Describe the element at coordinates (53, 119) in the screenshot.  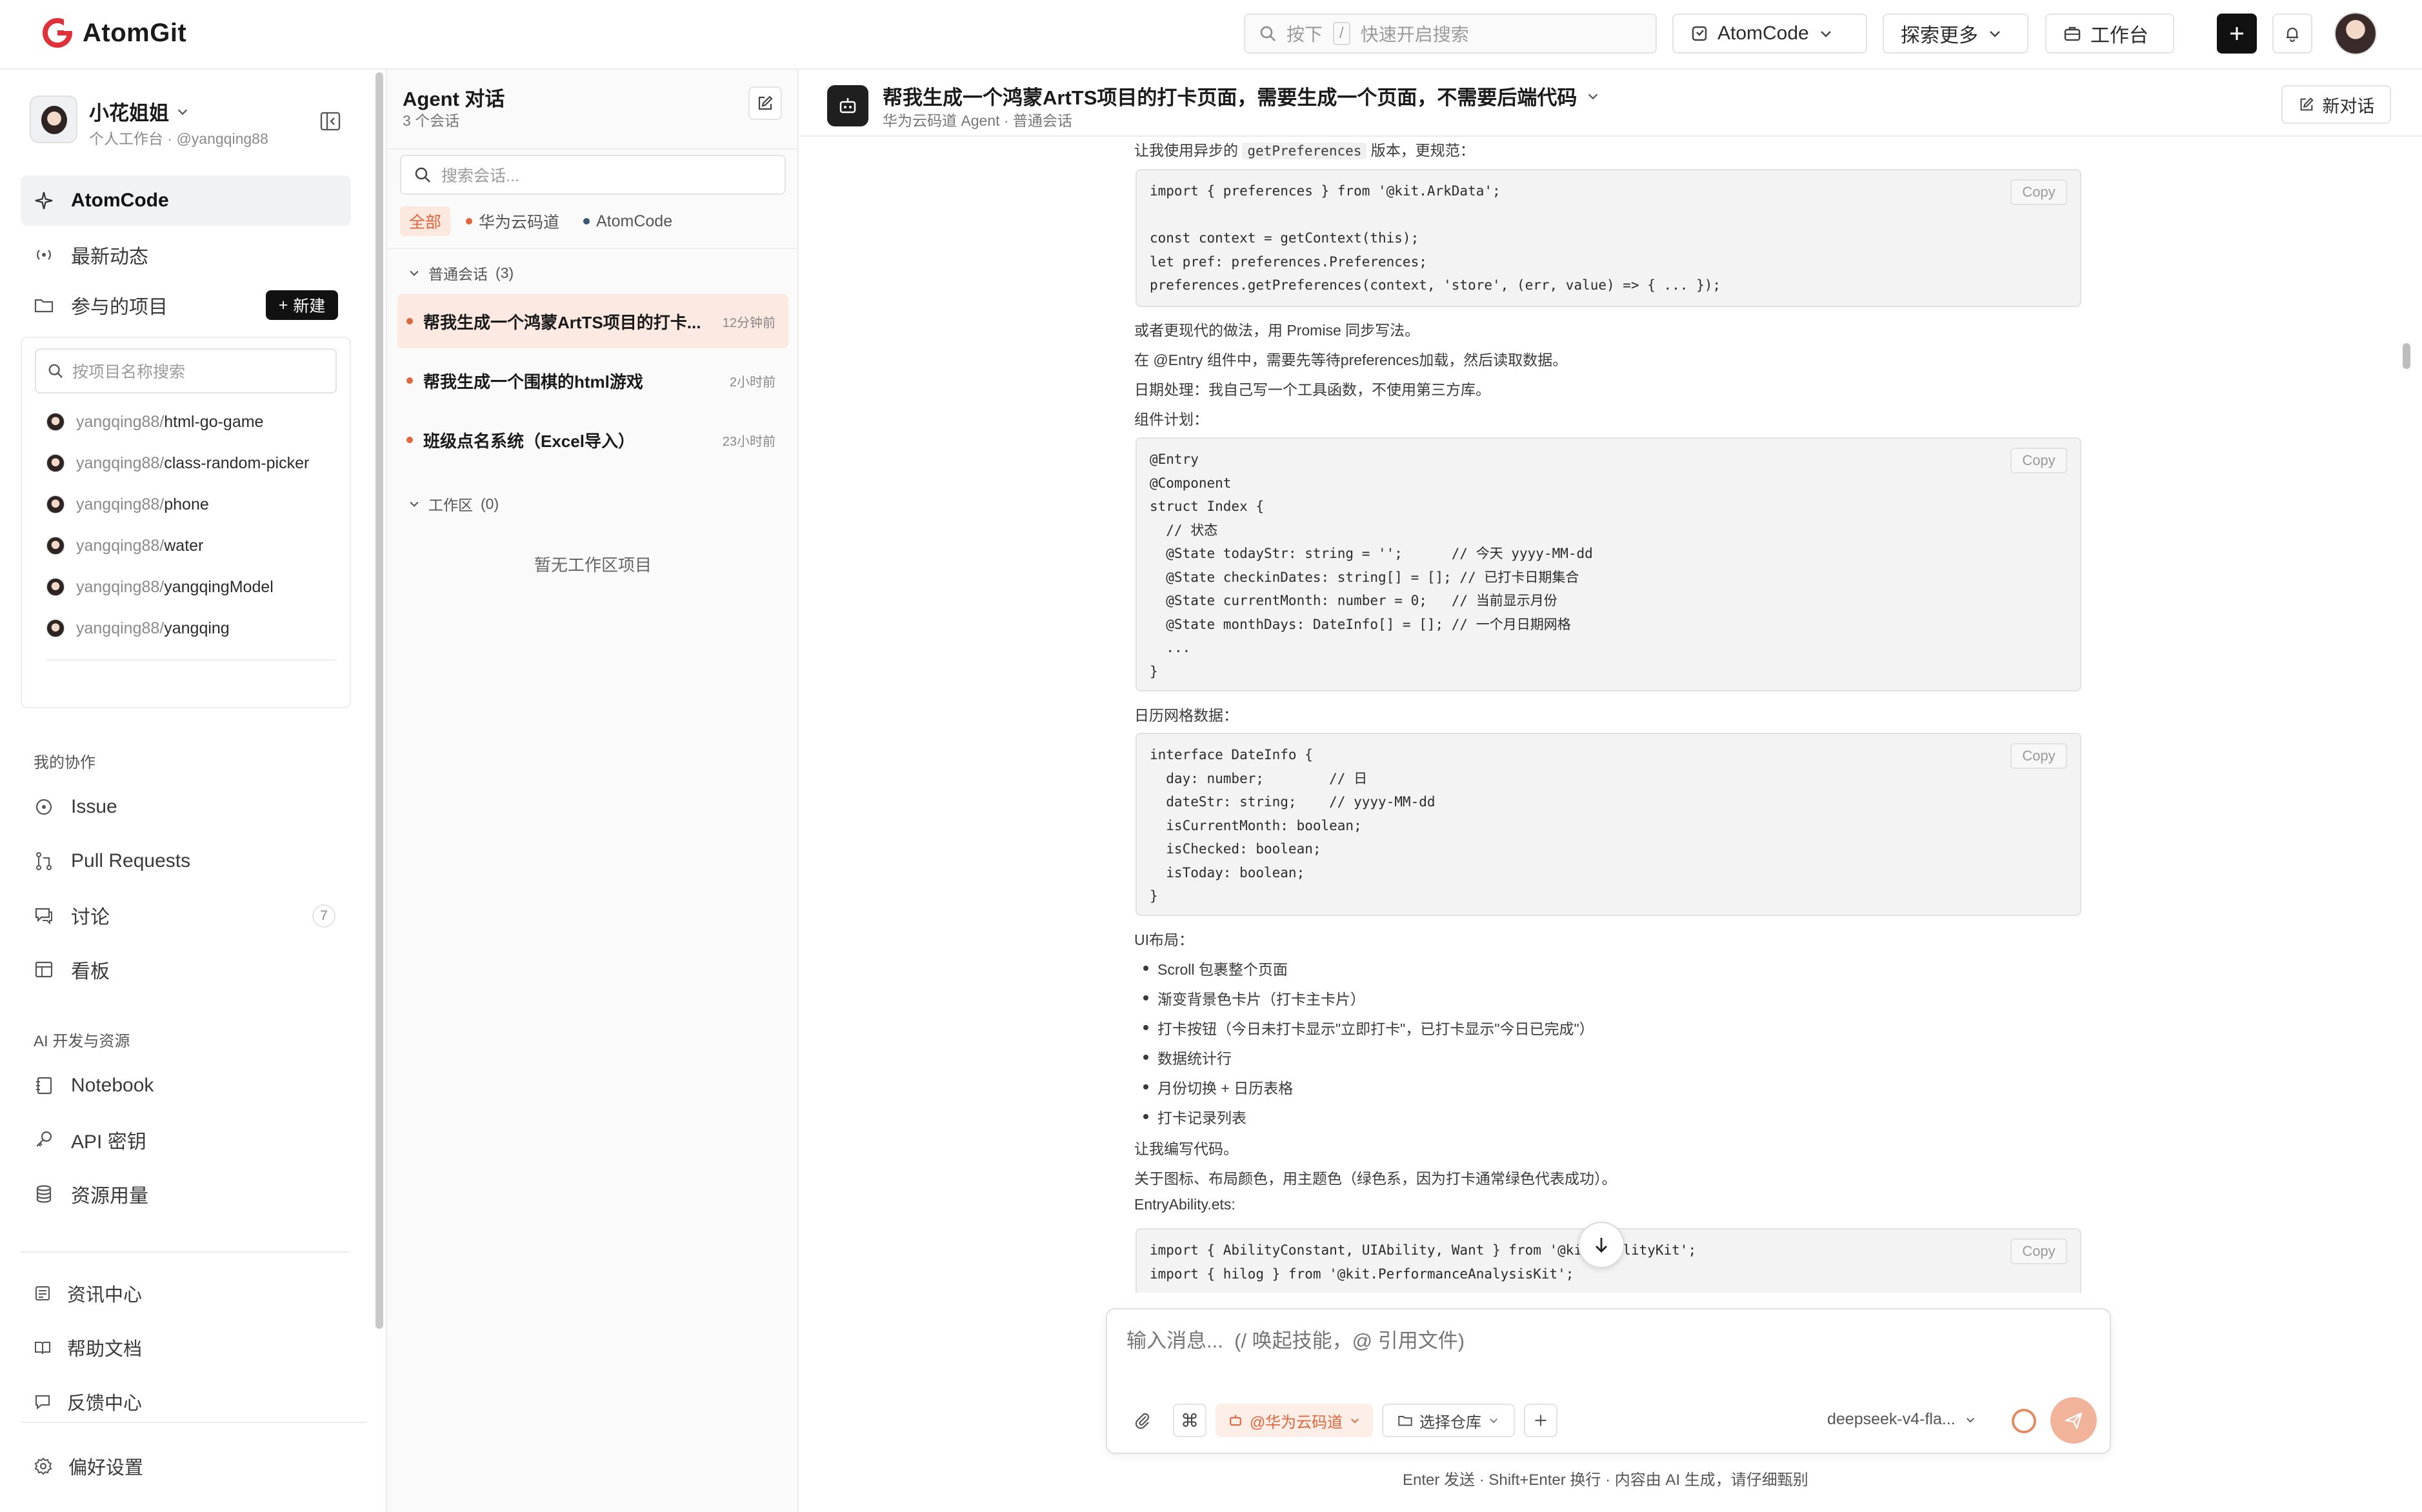
I see `workspace-avatar` at that location.